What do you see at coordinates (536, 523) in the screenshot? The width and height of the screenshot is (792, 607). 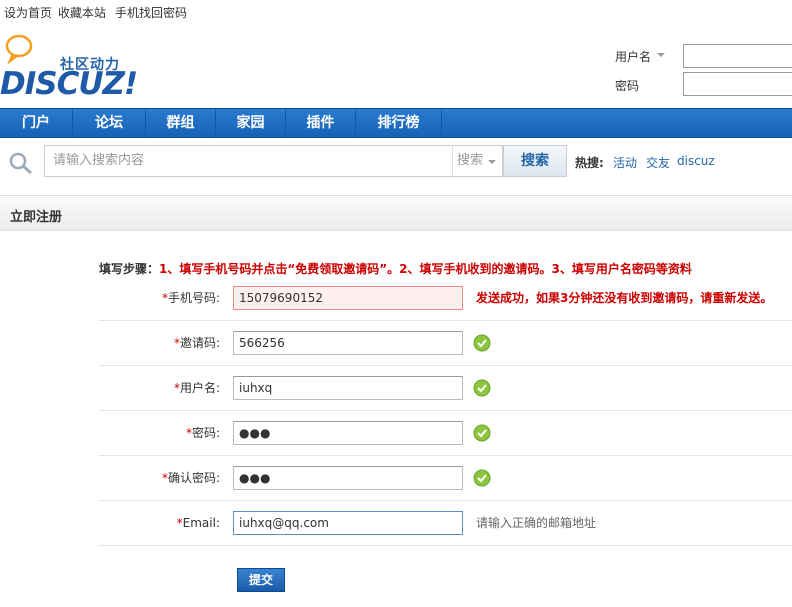 I see `email-tip: 请输入正确的邮箱地址` at bounding box center [536, 523].